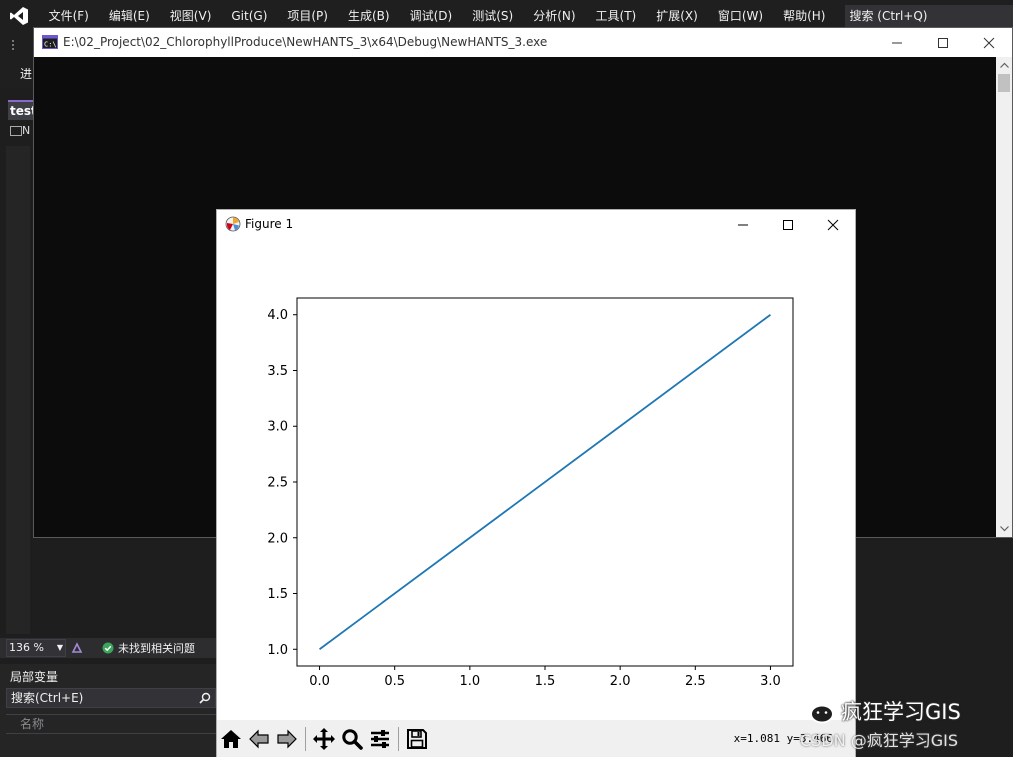 The height and width of the screenshot is (757, 1013). Describe the element at coordinates (277, 650) in the screenshot. I see `y-tick-label: 1.0` at that location.